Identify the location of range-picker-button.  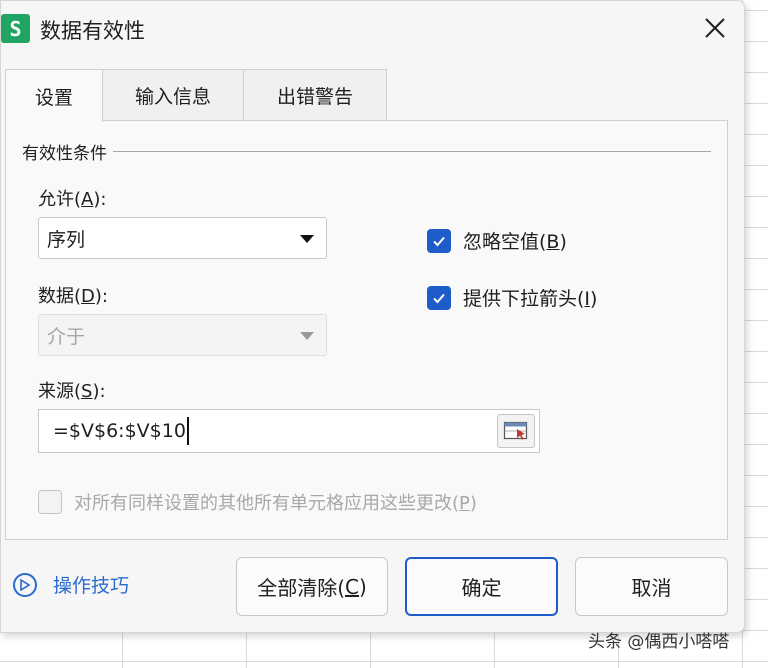
(516, 431).